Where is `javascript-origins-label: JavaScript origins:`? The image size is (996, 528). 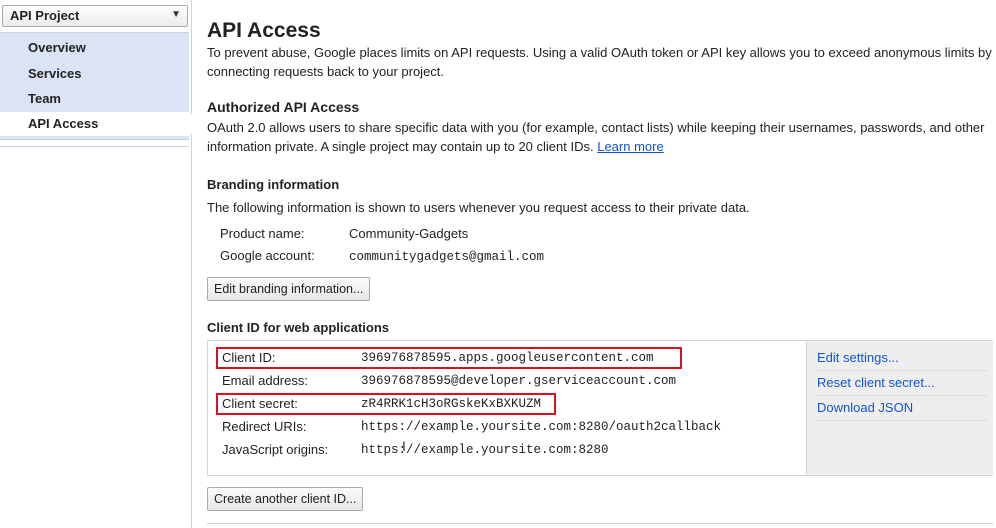 javascript-origins-label: JavaScript origins: is located at coordinates (275, 449).